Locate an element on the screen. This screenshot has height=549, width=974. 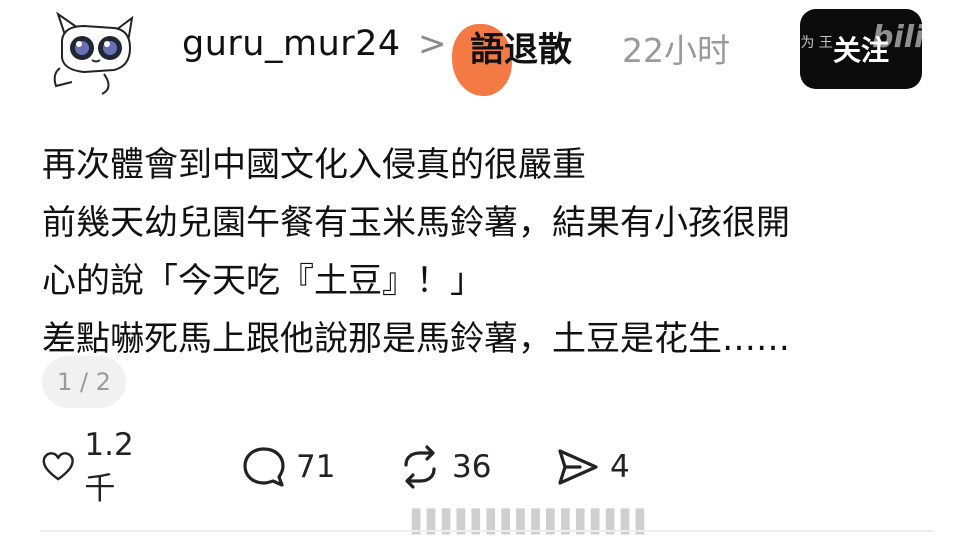
username: guru_mur24 is located at coordinates (291, 44).